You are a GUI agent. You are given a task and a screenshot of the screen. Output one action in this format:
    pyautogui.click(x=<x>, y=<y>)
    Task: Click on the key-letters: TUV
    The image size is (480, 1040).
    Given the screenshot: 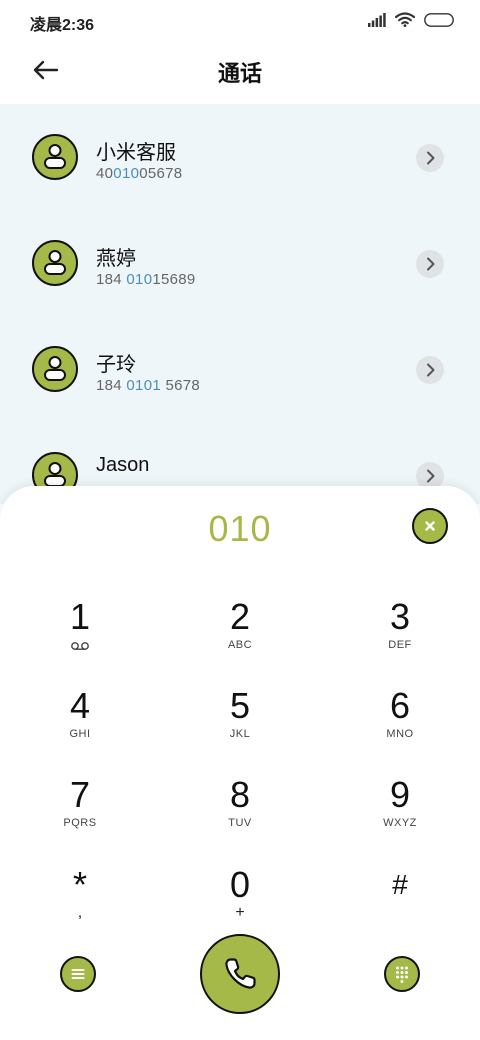 What is the action you would take?
    pyautogui.click(x=240, y=823)
    